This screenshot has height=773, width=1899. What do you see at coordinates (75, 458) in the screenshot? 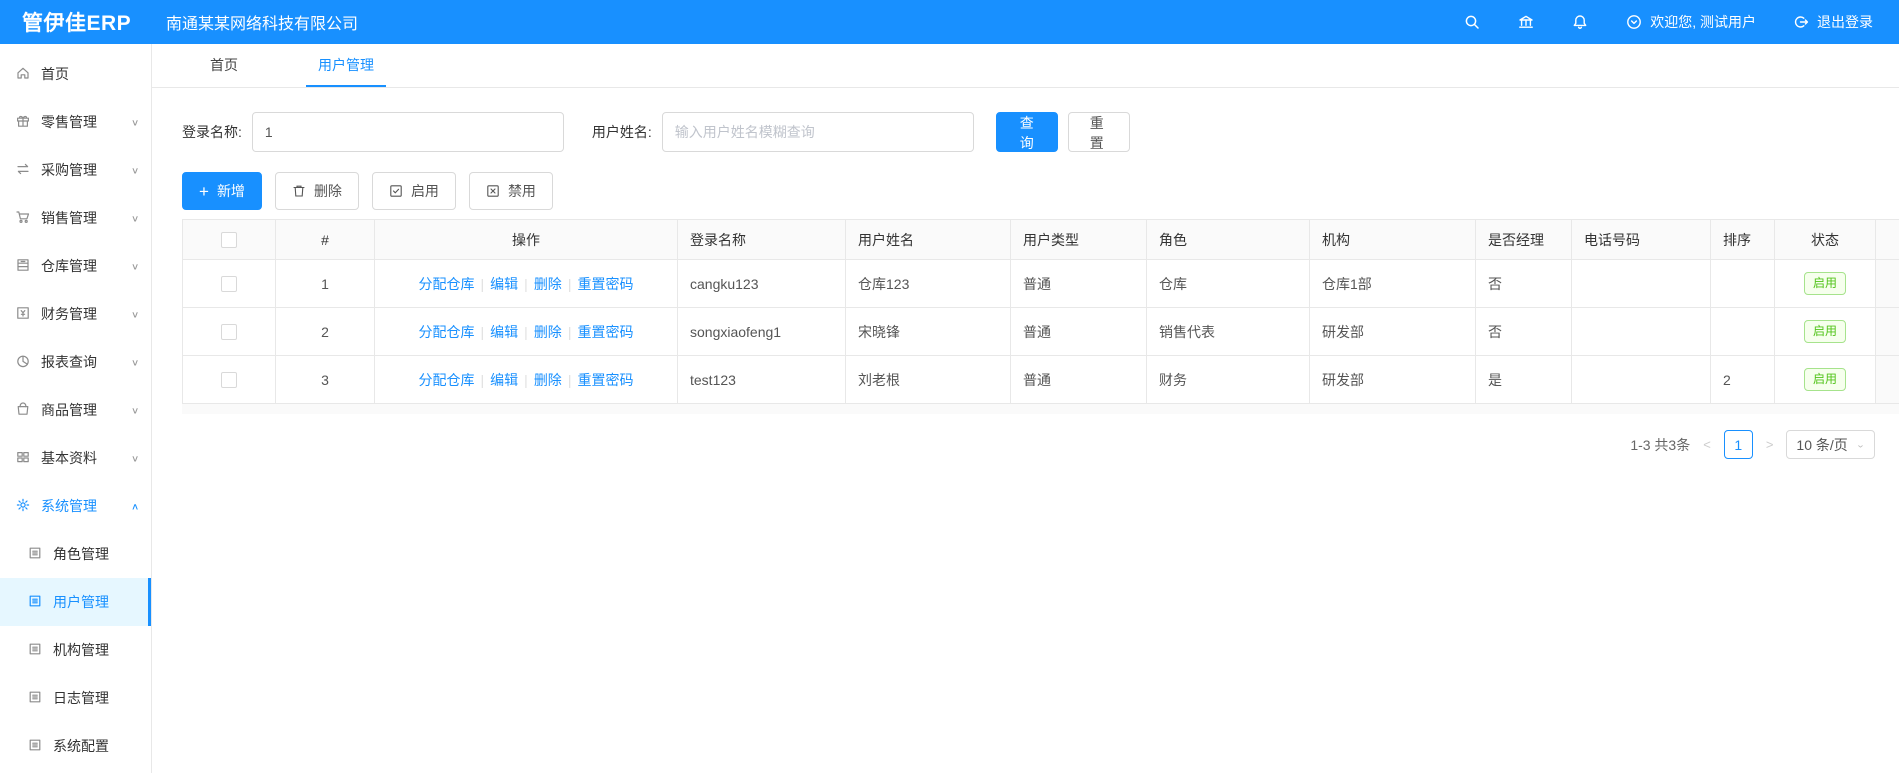
I see `sidebar-item-basic: 基本资料 ∨` at bounding box center [75, 458].